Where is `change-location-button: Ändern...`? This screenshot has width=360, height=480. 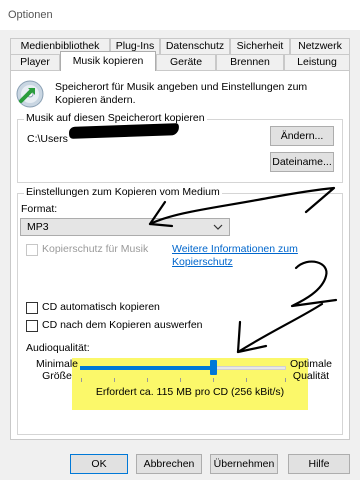
change-location-button: Ändern... is located at coordinates (302, 136).